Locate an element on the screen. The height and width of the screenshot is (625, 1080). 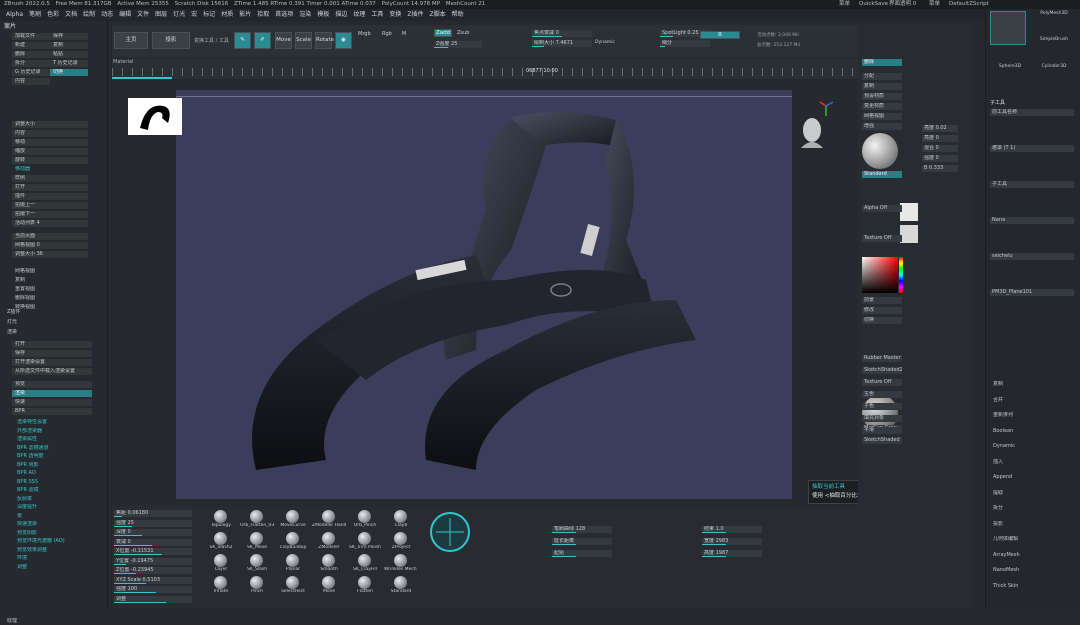
left-panel-row: 内容 is located at coordinates (50, 133).